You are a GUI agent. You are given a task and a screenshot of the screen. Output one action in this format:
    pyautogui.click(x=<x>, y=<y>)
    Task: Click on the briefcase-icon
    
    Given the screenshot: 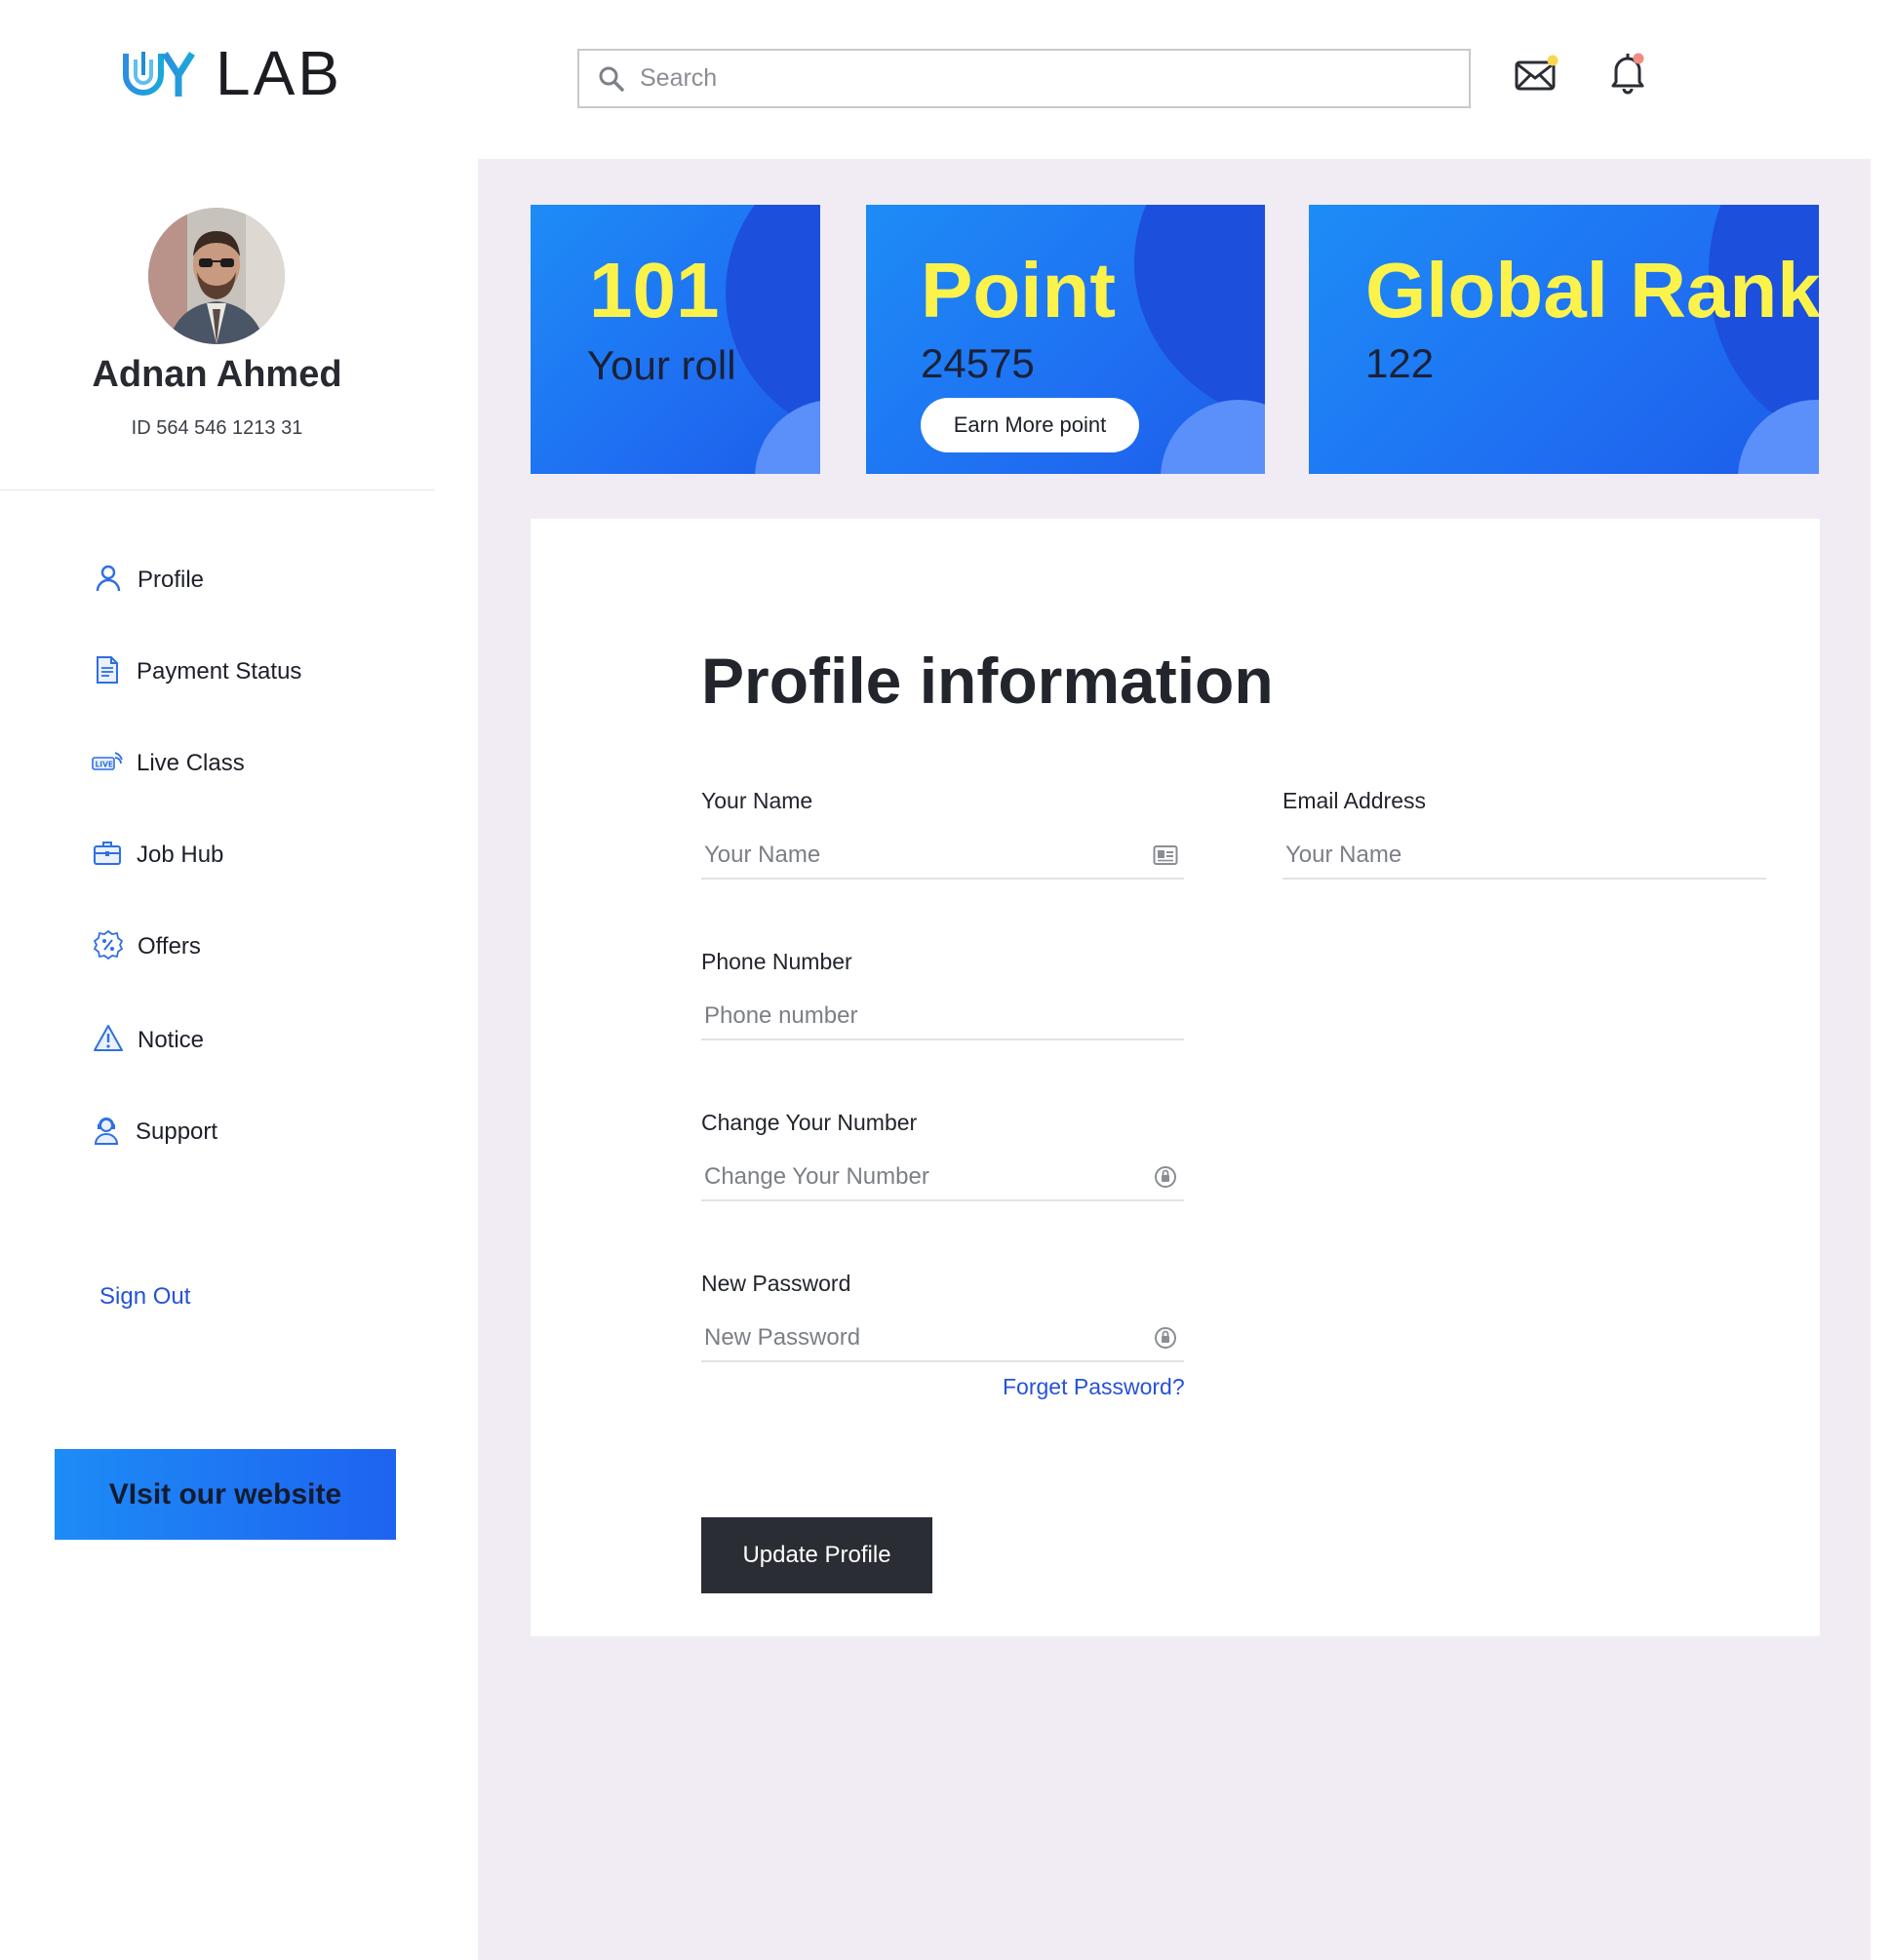 What is the action you would take?
    pyautogui.click(x=107, y=856)
    